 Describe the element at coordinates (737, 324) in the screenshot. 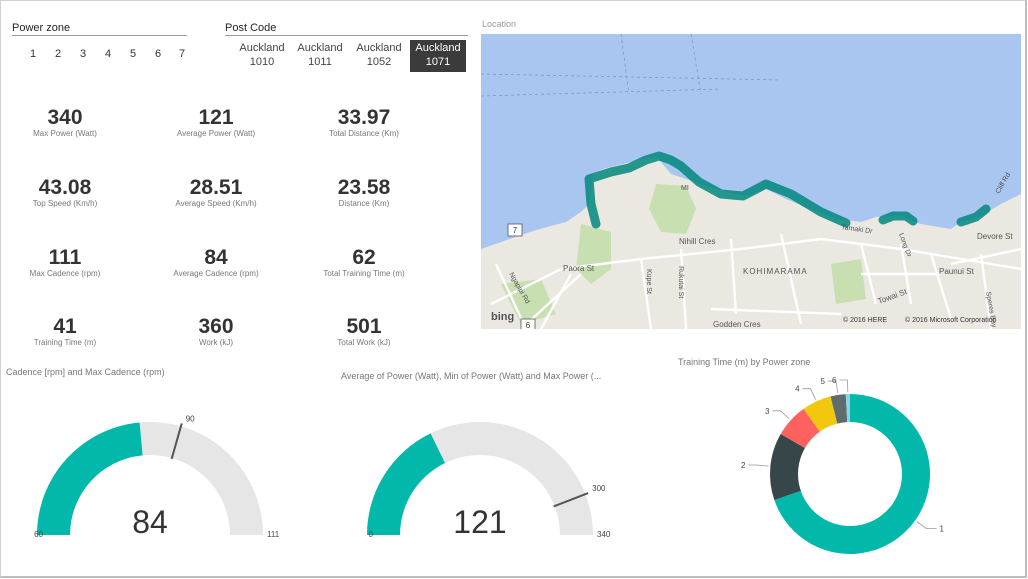

I see `map-label-godden: Godden Cres` at that location.